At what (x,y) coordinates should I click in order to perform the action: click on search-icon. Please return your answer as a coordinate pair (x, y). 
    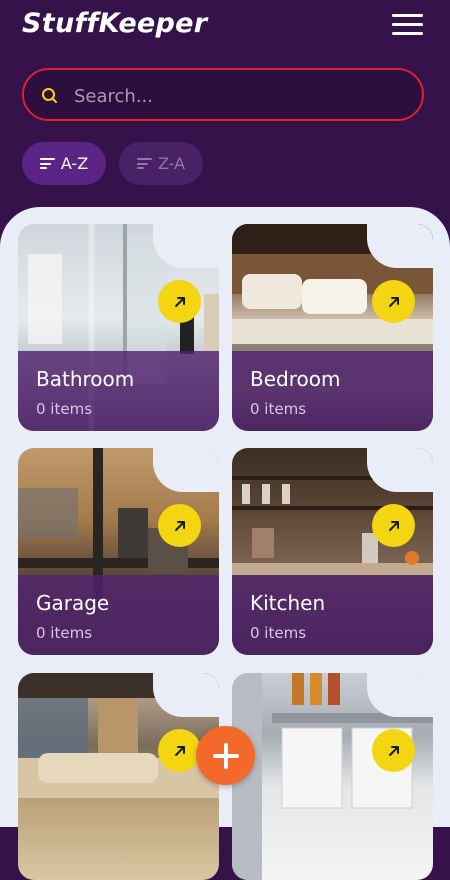
    Looking at the image, I should click on (49, 95).